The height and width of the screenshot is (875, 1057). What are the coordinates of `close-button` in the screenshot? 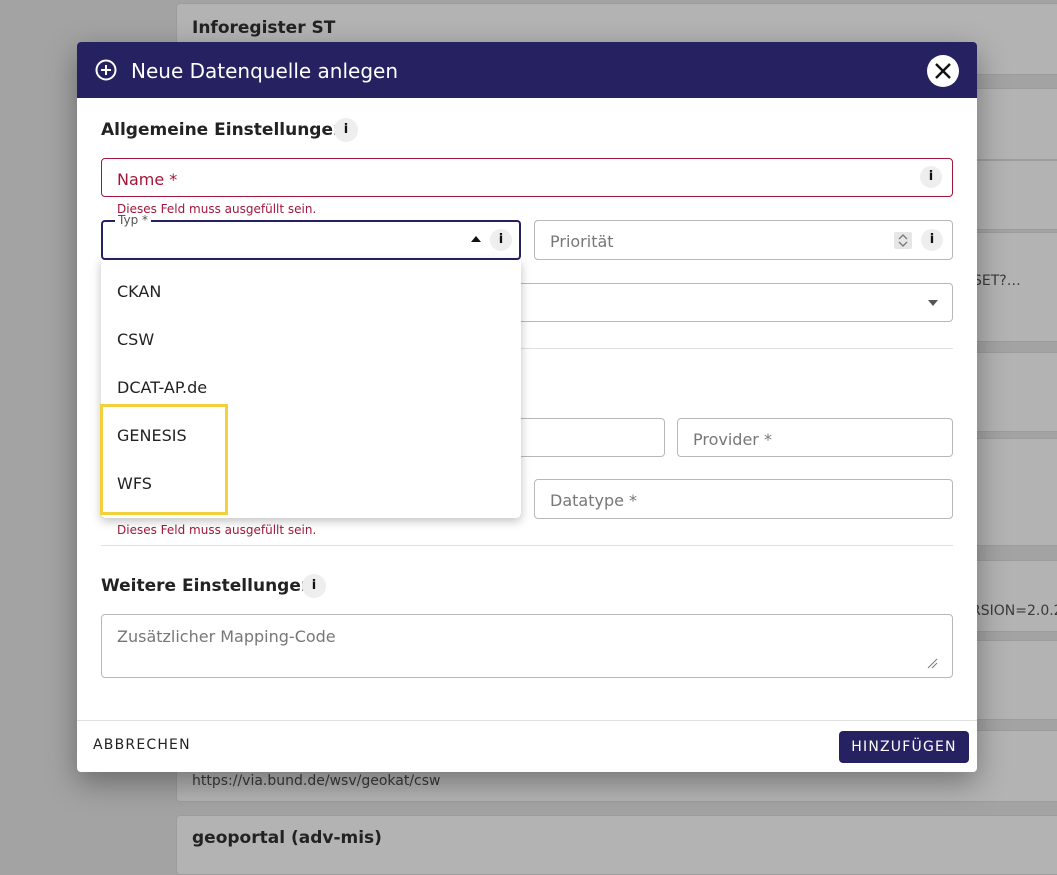 It's located at (943, 71).